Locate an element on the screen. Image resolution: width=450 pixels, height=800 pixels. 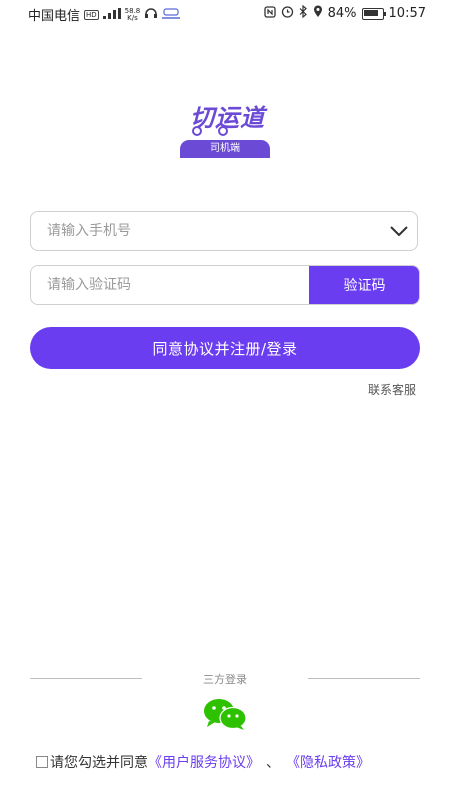
code-input is located at coordinates (170, 285).